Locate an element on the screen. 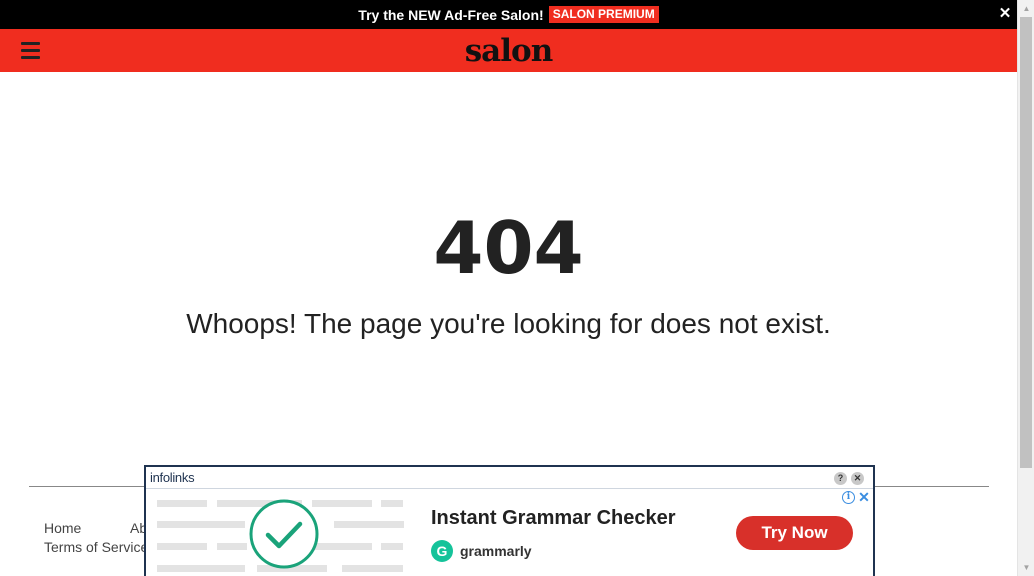 This screenshot has width=1034, height=576. footer-link-terms: Terms of Service is located at coordinates (96, 547).